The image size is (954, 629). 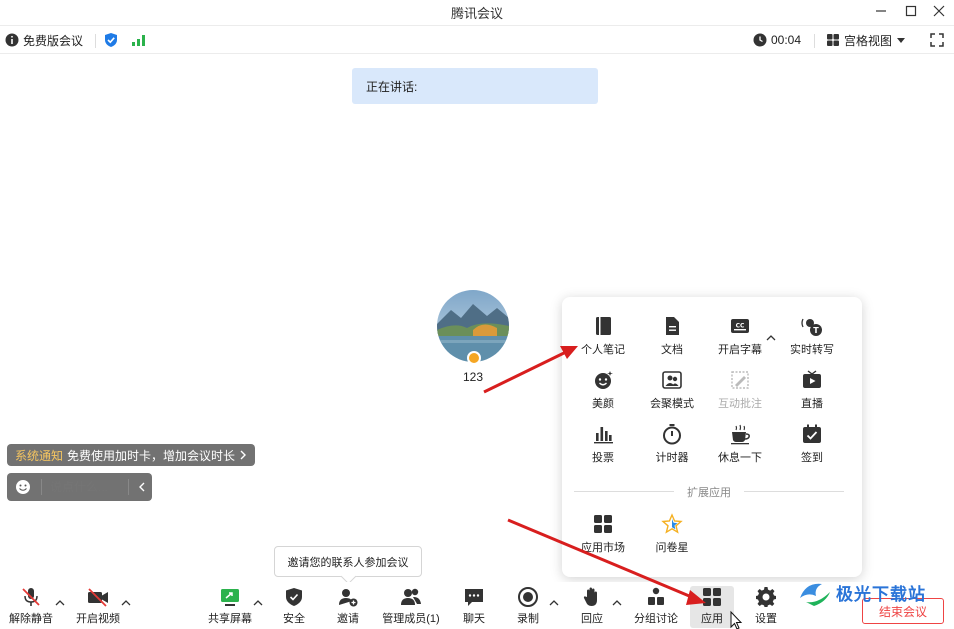 I want to click on speaker-label: 正在讲话:, so click(x=392, y=87).